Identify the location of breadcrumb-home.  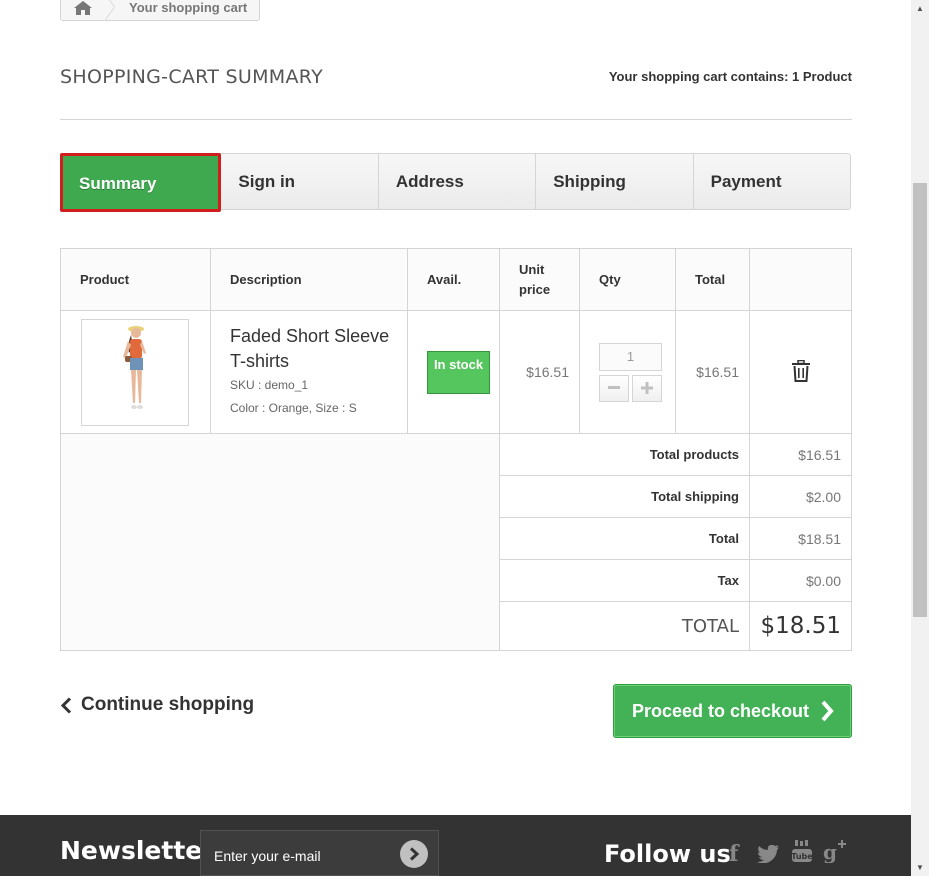
(83, 10).